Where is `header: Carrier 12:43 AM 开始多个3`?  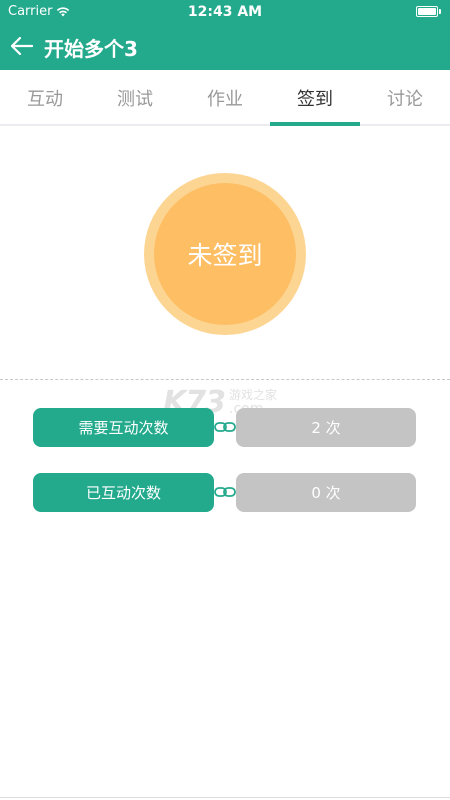 header: Carrier 12:43 AM 开始多个3 is located at coordinates (225, 35).